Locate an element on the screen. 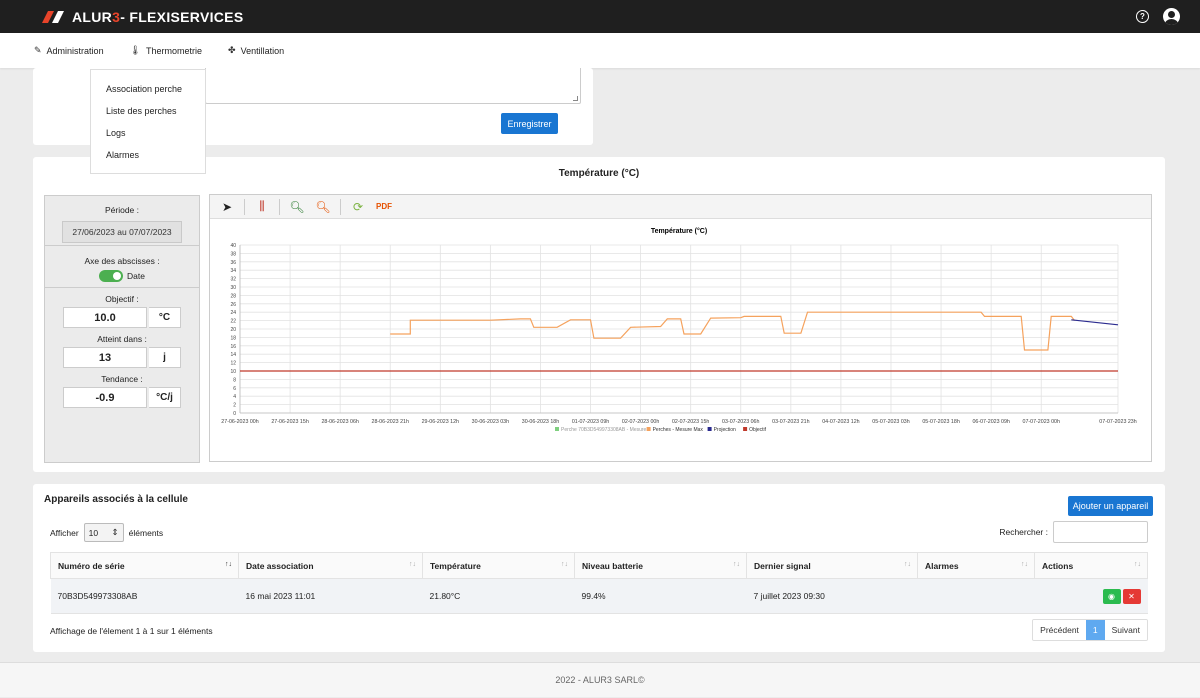 The width and height of the screenshot is (1200, 698). pagination: Précédent 1 Suivant is located at coordinates (1090, 630).